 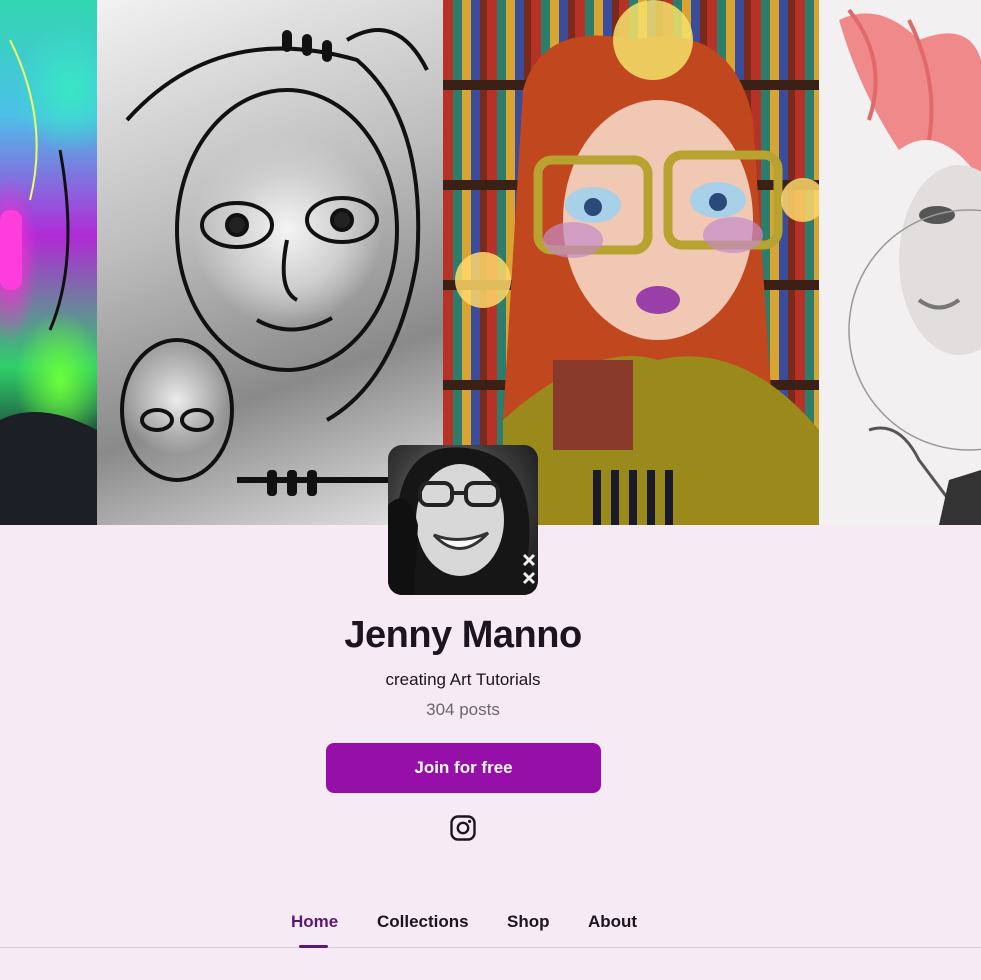 I want to click on join-for-free-button: Join for free, so click(x=463, y=768).